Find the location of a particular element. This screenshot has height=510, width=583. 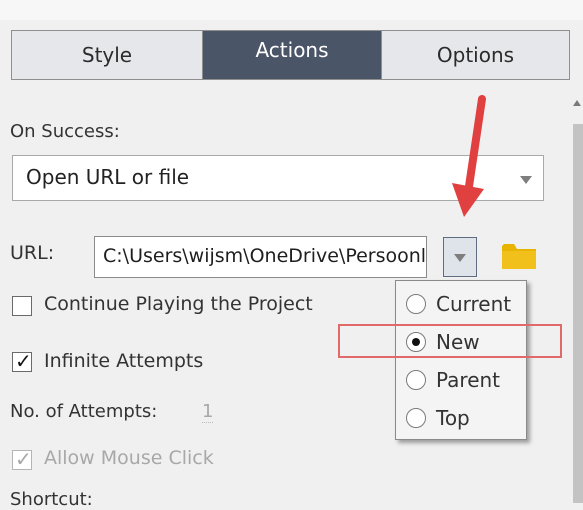

continue-playing-label: Continue Playing the Project is located at coordinates (178, 304).